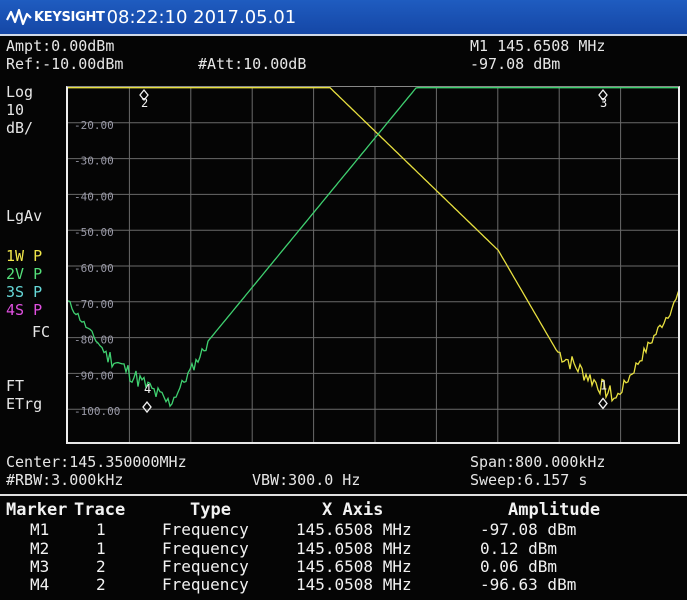 The image size is (687, 600). I want to click on coupling-indicator: FC, so click(41, 332).